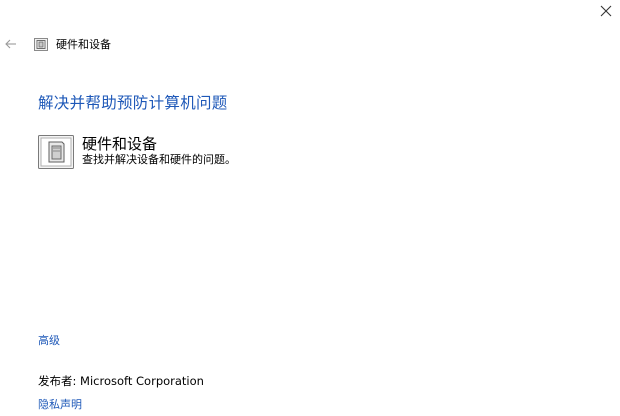 The height and width of the screenshot is (416, 620). Describe the element at coordinates (49, 340) in the screenshot. I see `advanced-link: 高级` at that location.